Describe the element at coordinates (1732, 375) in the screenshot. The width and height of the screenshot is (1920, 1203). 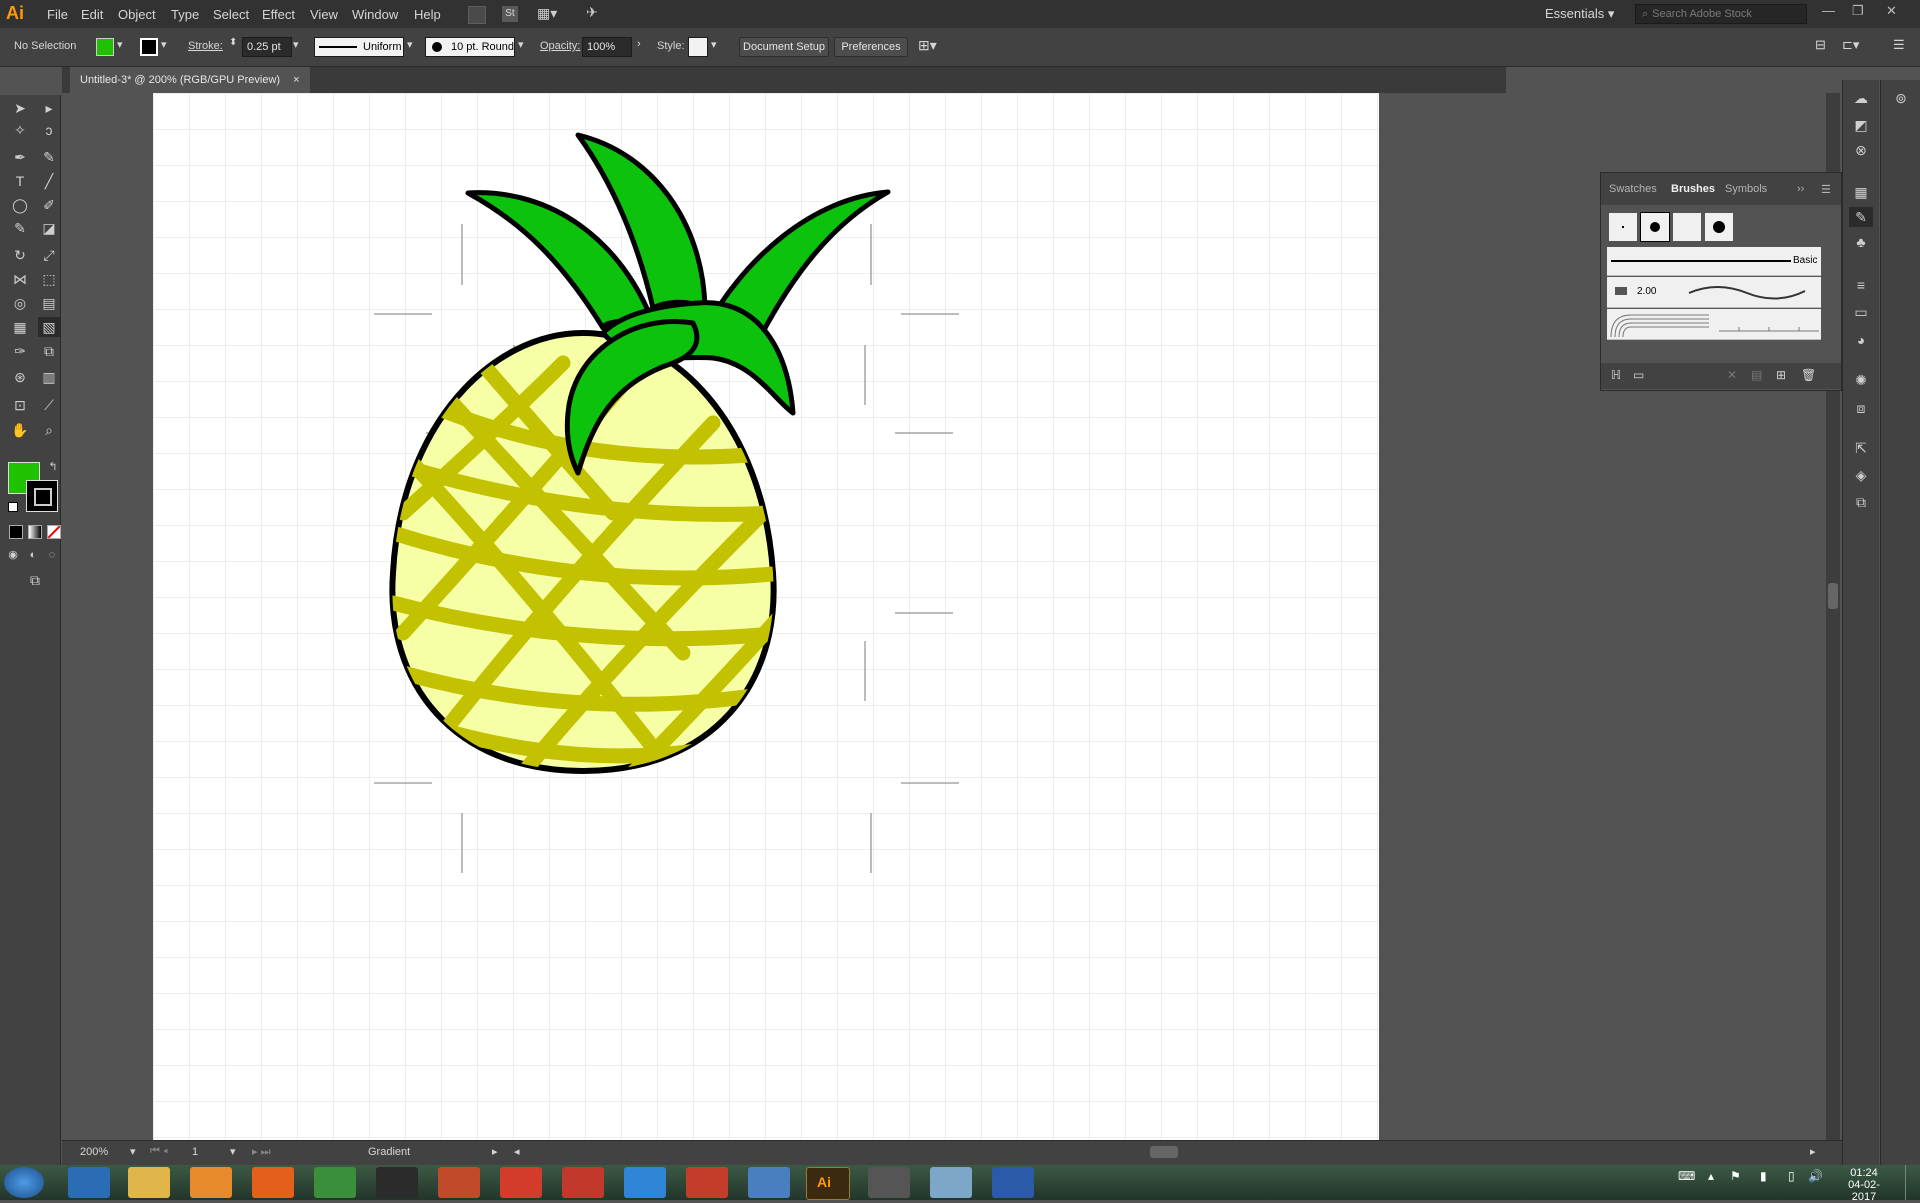
I see `remove-brush-stroke-icon: ✕` at that location.